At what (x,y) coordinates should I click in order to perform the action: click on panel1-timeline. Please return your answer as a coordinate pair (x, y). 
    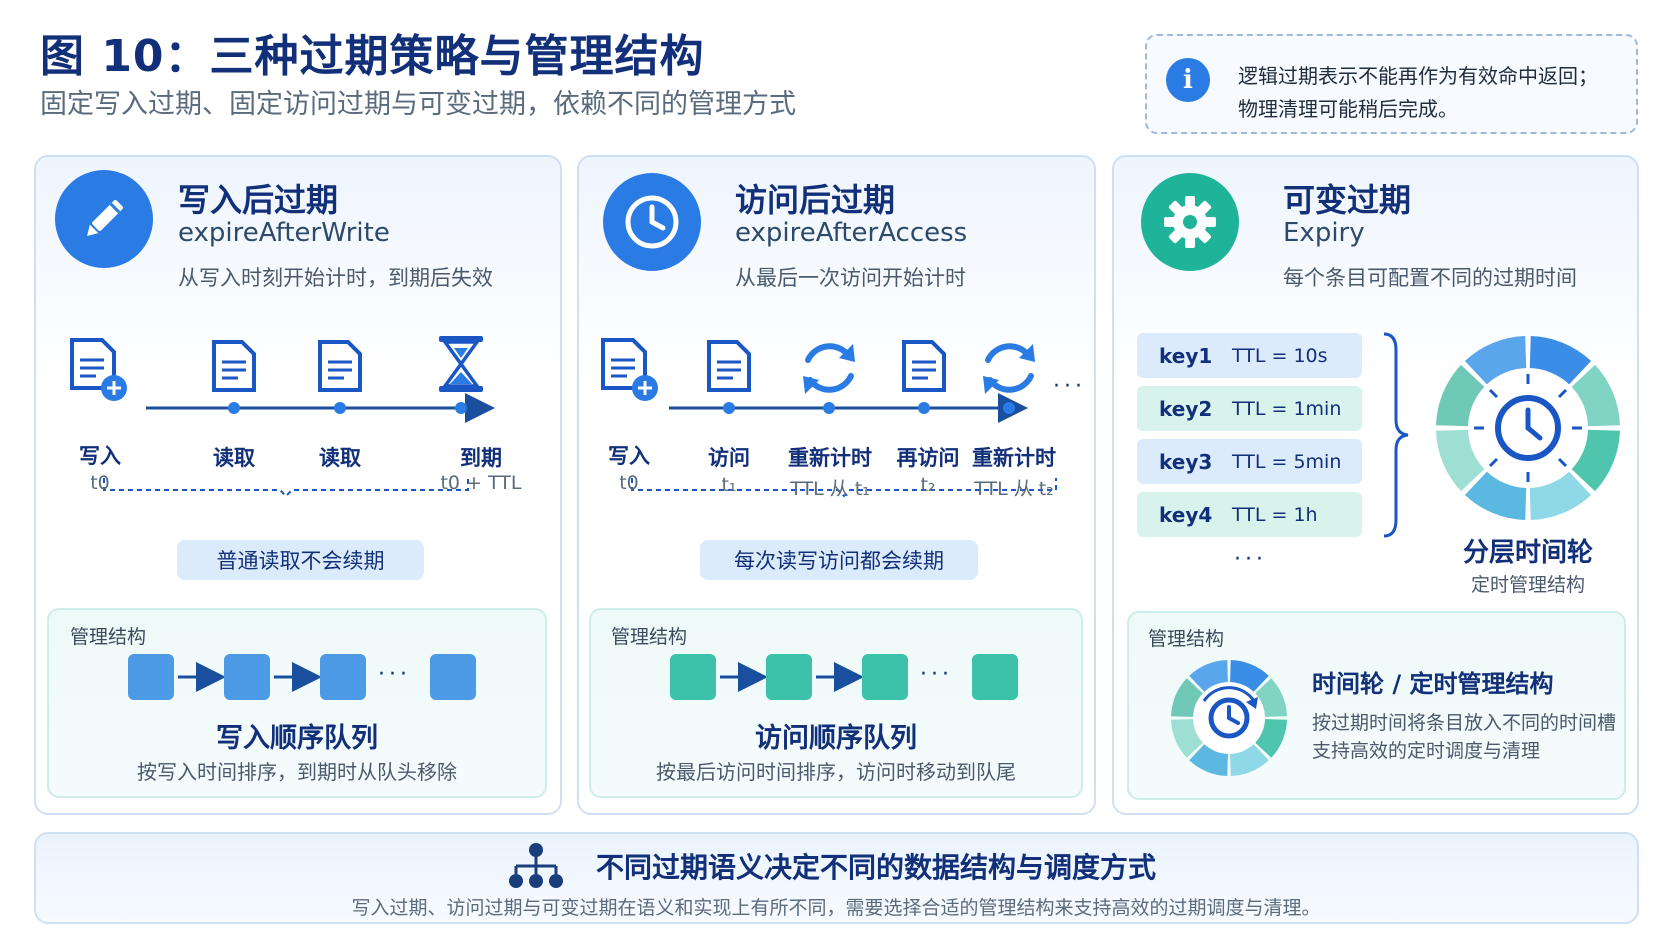
    Looking at the image, I should click on (282, 417).